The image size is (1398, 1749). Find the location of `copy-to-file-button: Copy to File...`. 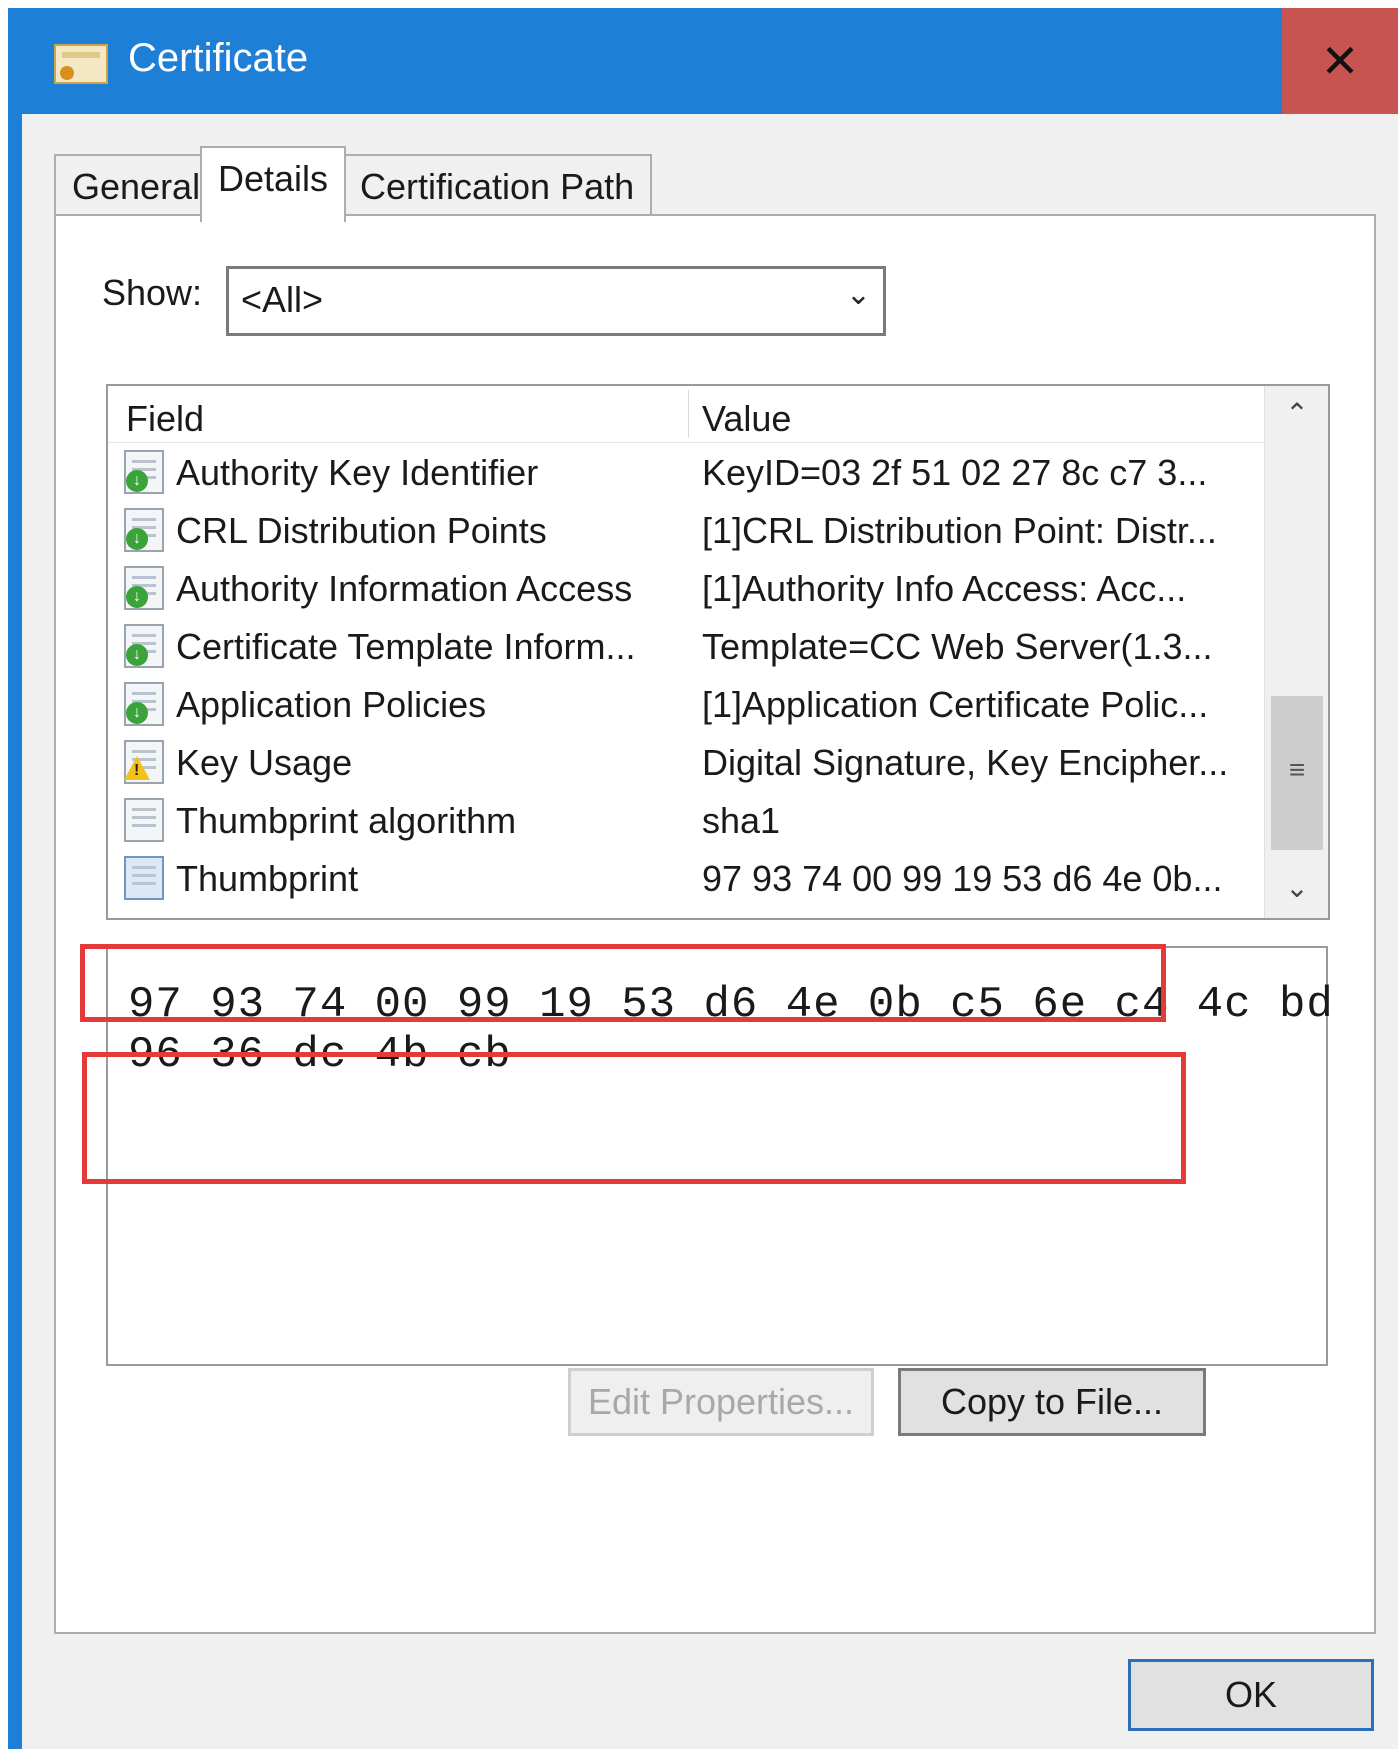

copy-to-file-button: Copy to File... is located at coordinates (1052, 1402).